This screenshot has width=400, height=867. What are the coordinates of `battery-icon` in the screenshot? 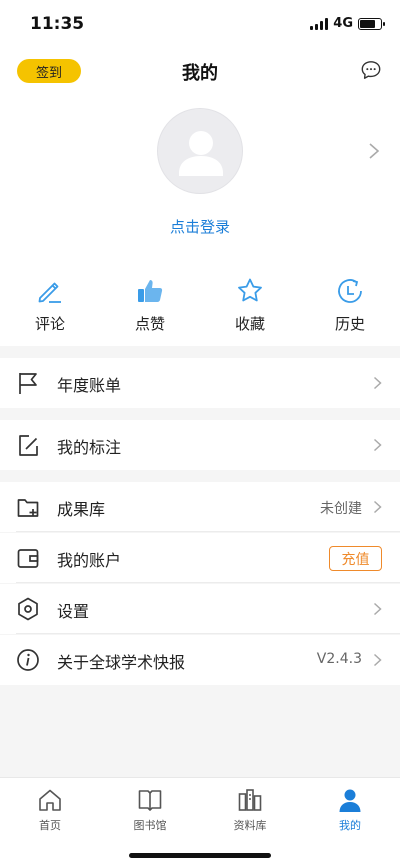 It's located at (371, 23).